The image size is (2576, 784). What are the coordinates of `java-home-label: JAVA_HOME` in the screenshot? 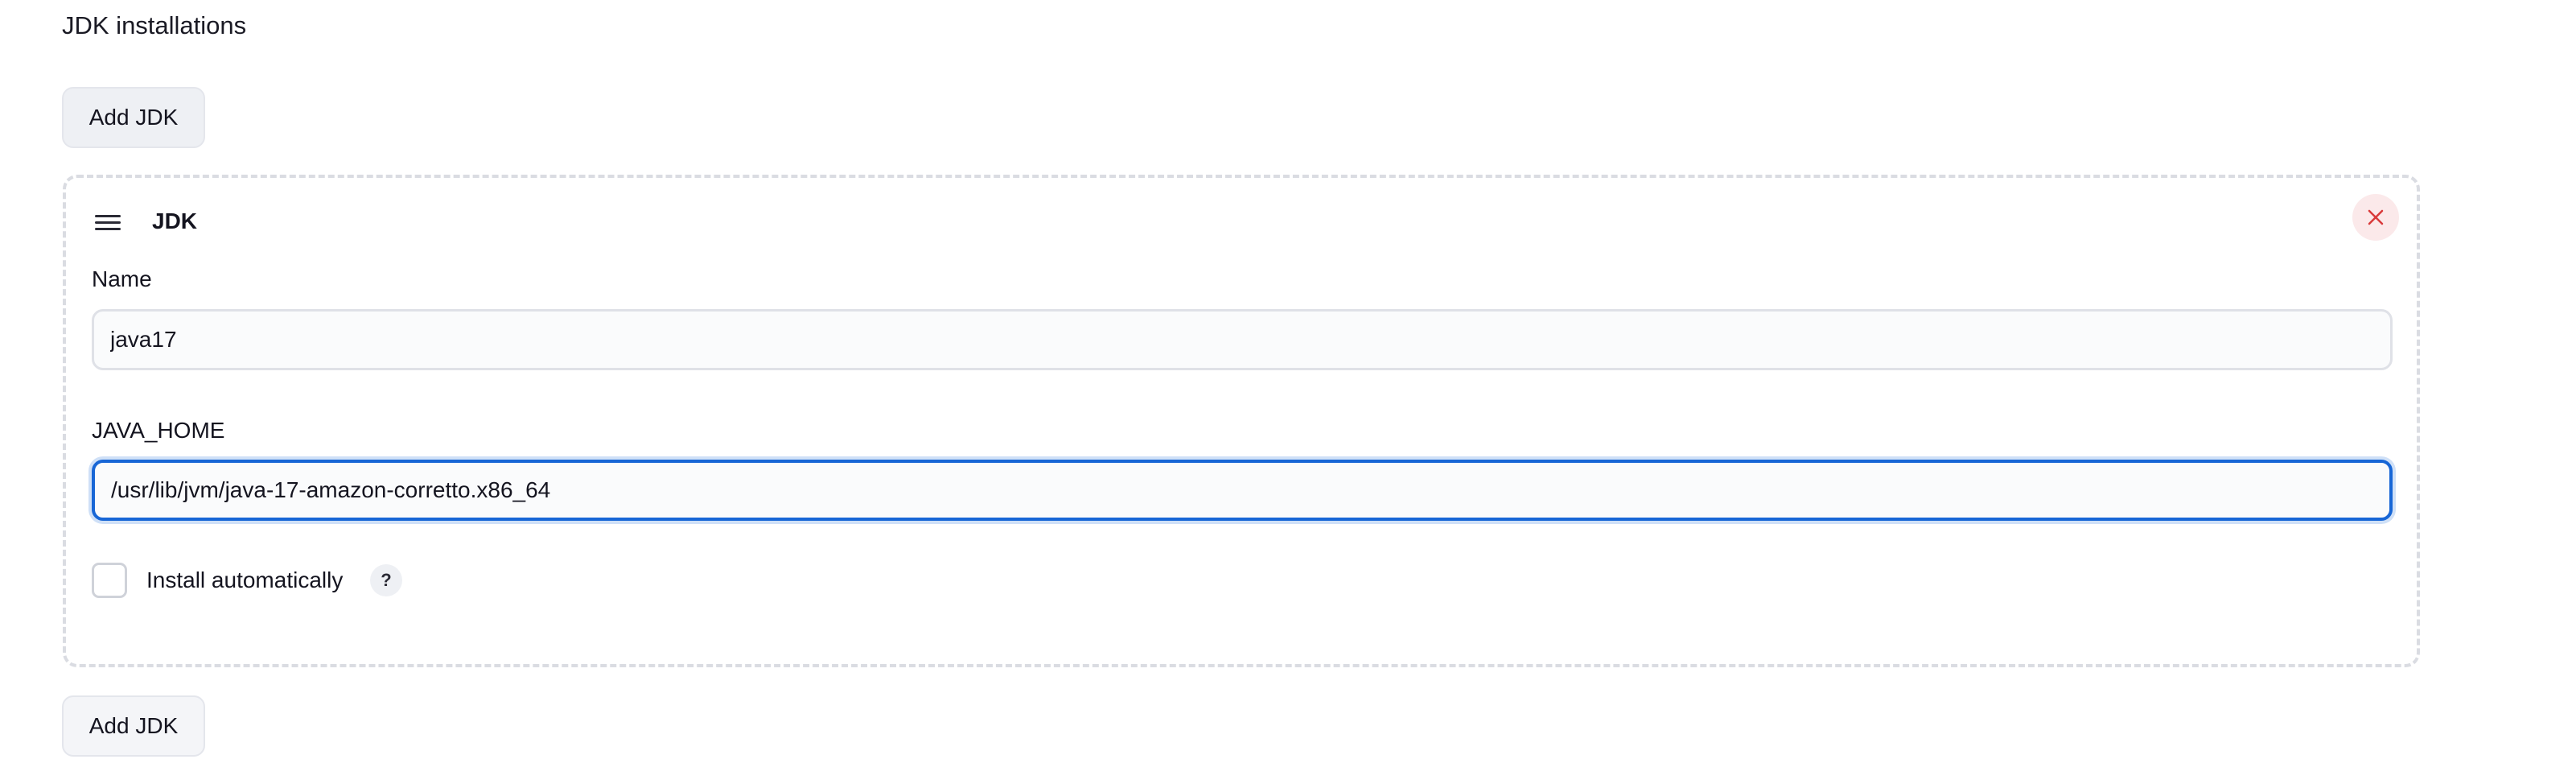 It's located at (158, 430).